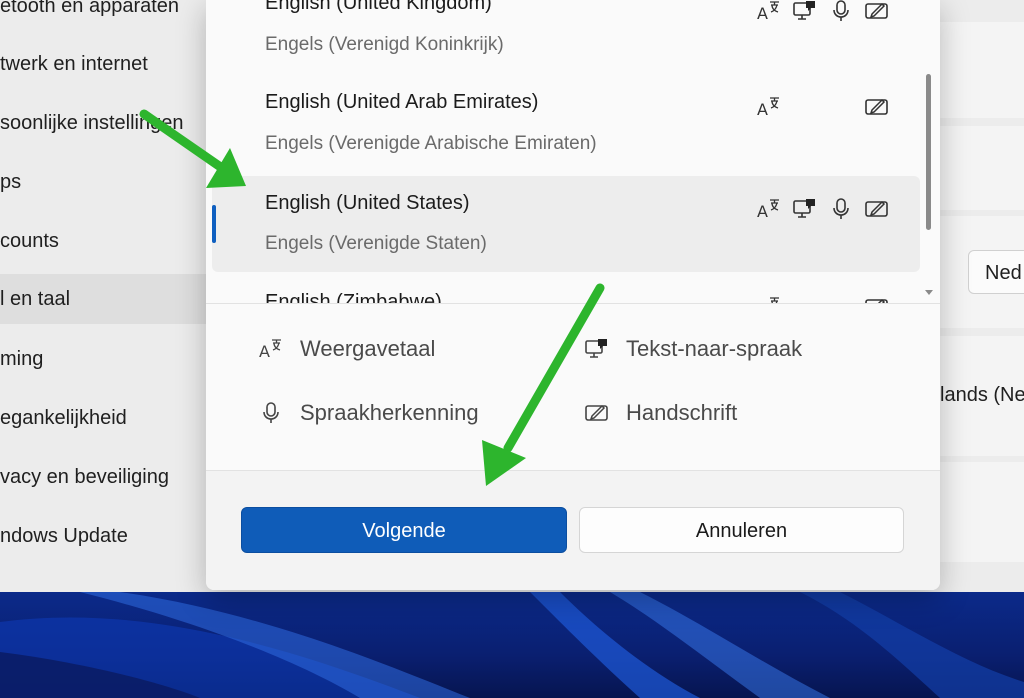 This screenshot has height=698, width=1024. Describe the element at coordinates (74, 64) in the screenshot. I see `sidebar-item-network: twerk en internet` at that location.